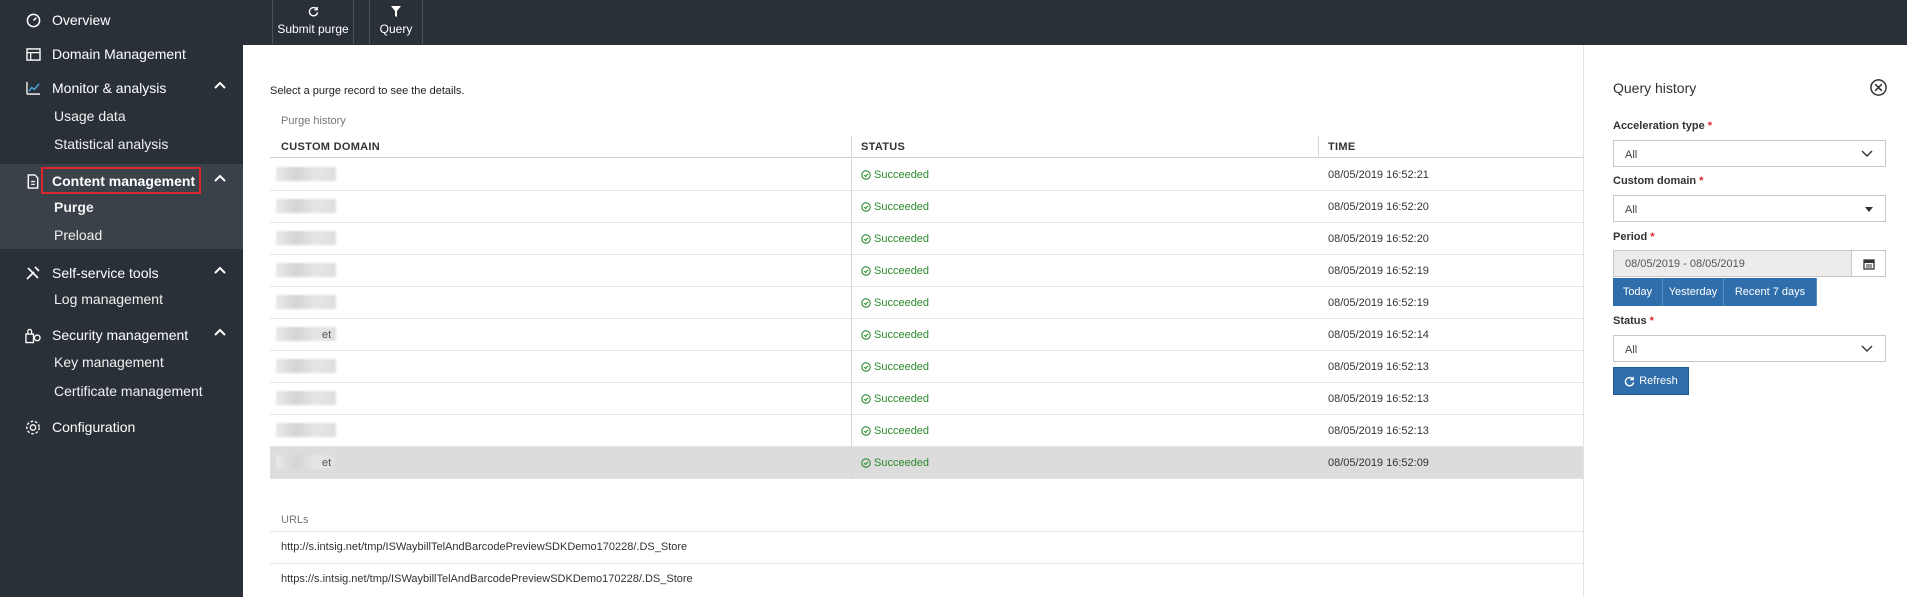 This screenshot has width=1907, height=597. I want to click on submit-purge-label: Submit purge, so click(313, 29).